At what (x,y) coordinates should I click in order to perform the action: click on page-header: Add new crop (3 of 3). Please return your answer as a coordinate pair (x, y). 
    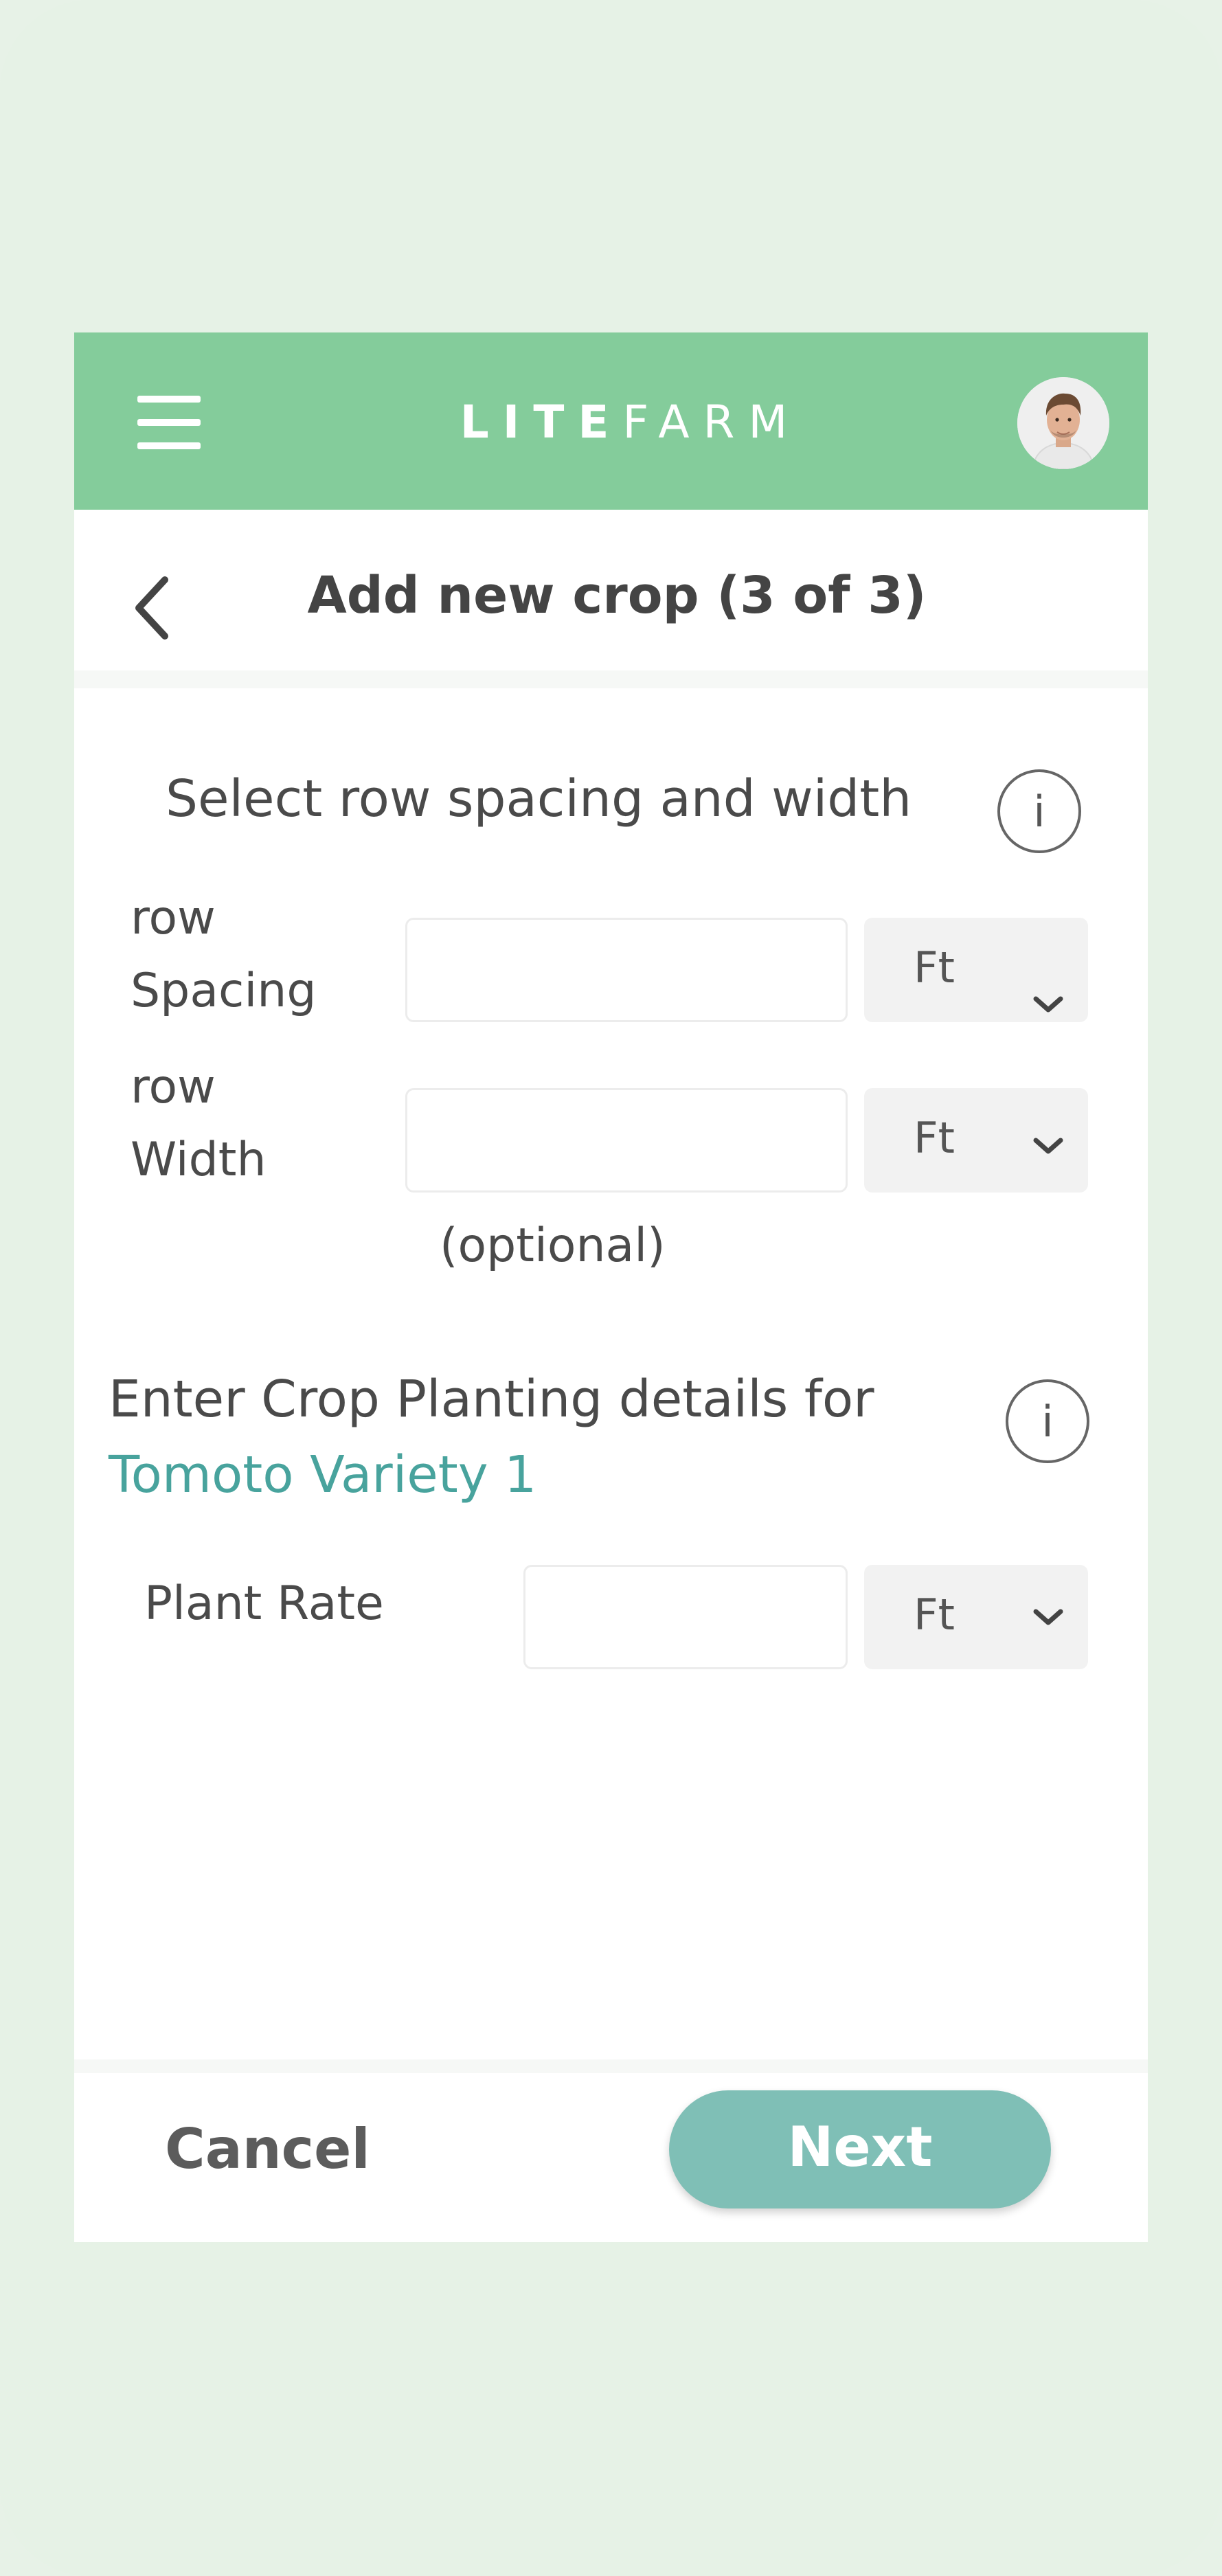
    Looking at the image, I should click on (611, 591).